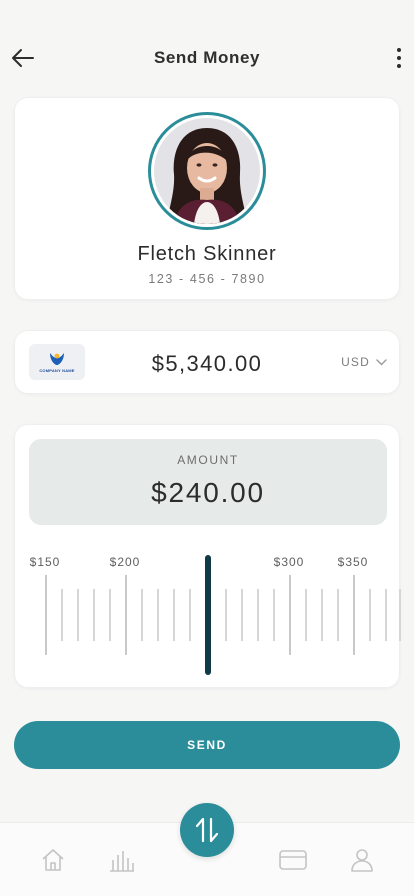 Image resolution: width=414 pixels, height=896 pixels. I want to click on more-options-button, so click(399, 58).